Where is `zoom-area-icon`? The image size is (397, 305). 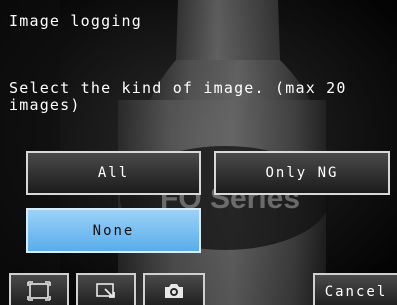 zoom-area-icon is located at coordinates (105, 290).